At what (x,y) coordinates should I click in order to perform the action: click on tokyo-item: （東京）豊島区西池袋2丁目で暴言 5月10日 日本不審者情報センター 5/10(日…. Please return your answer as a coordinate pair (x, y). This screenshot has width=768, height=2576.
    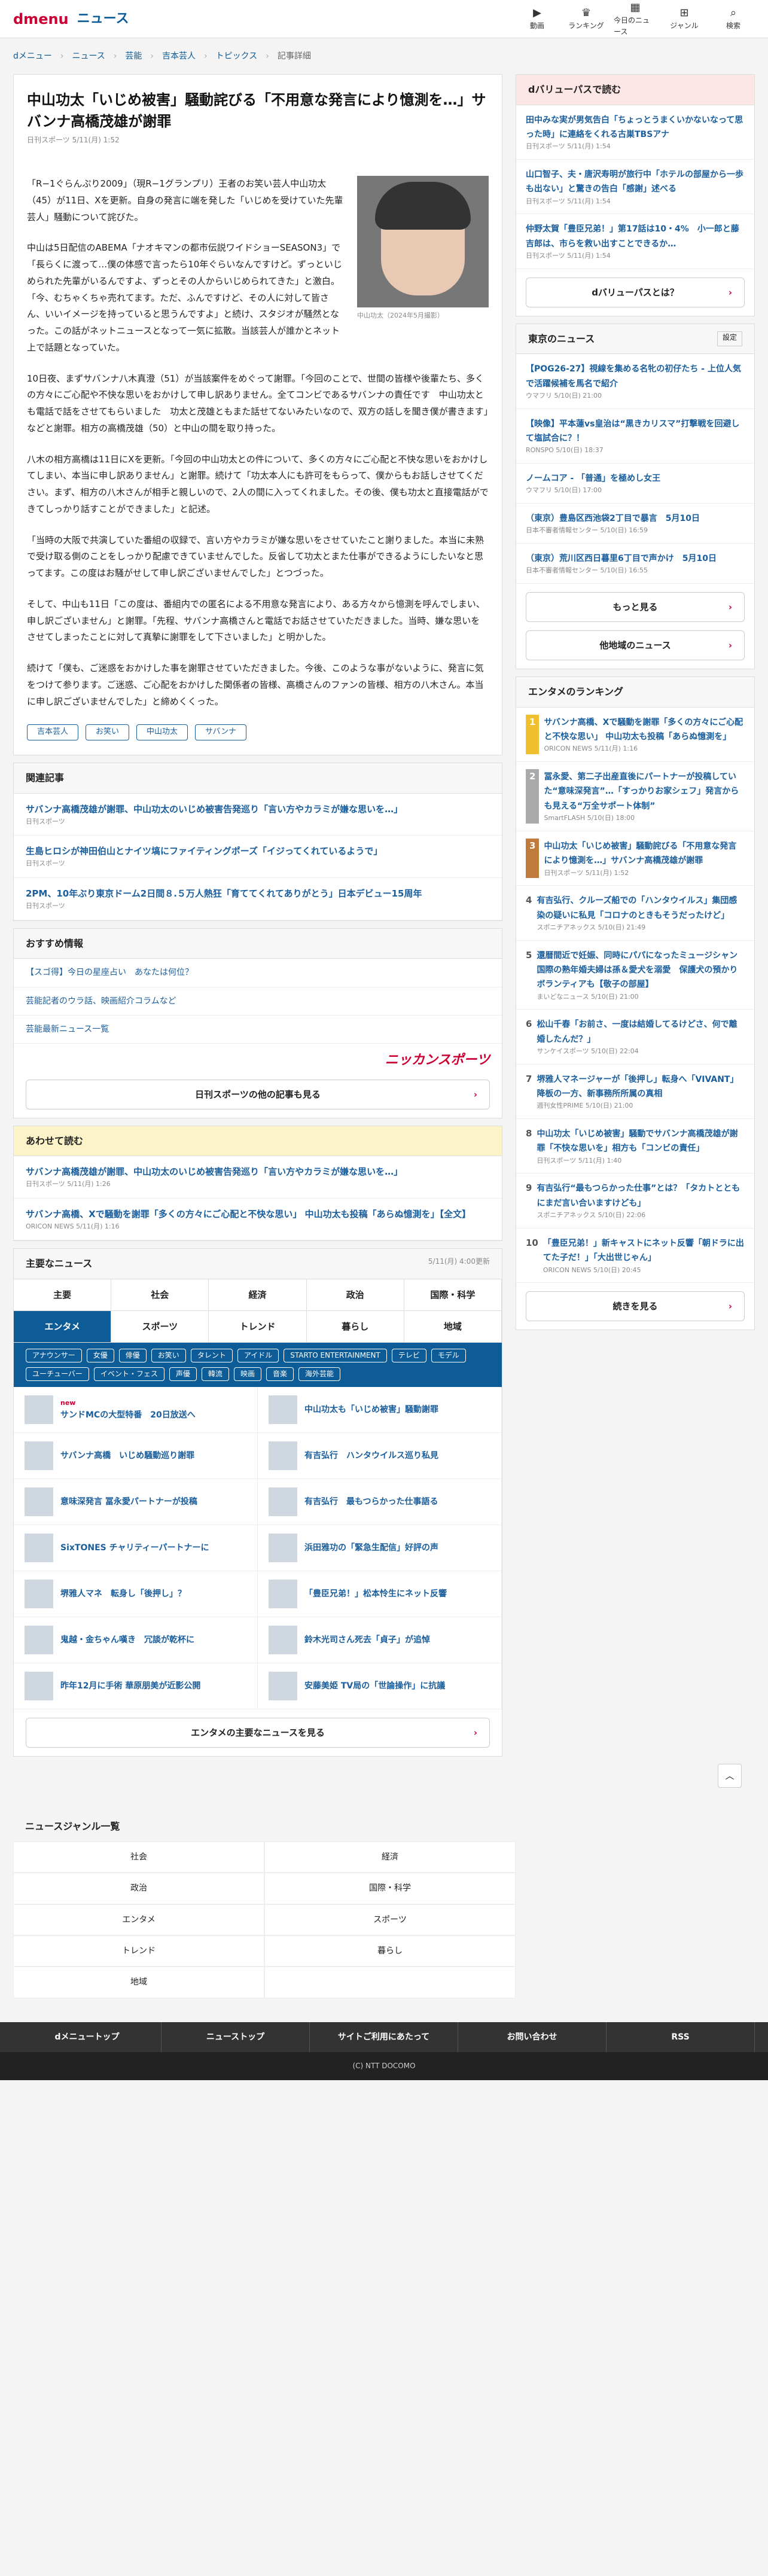
    Looking at the image, I should click on (635, 524).